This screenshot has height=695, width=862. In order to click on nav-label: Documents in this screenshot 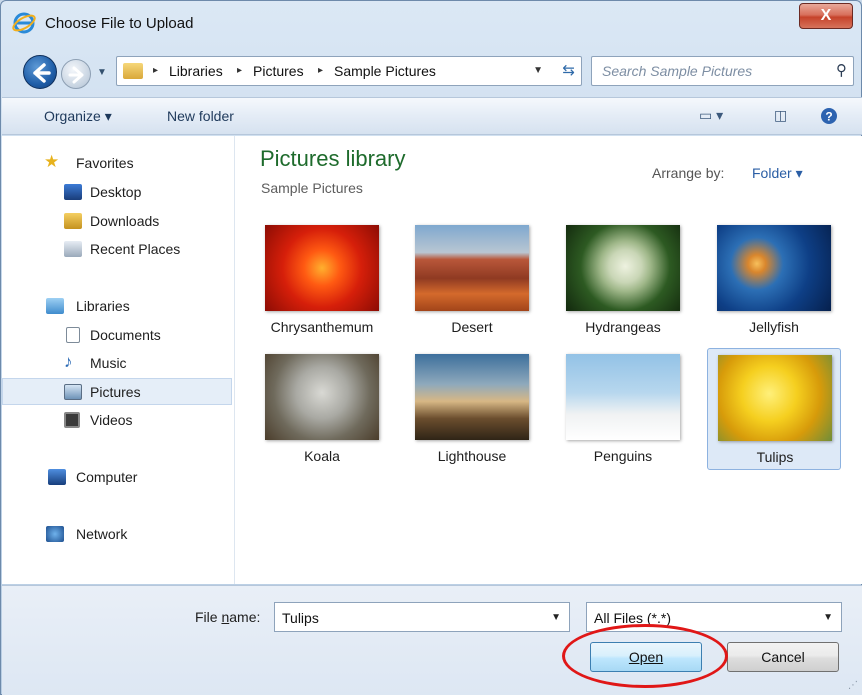, I will do `click(125, 335)`.